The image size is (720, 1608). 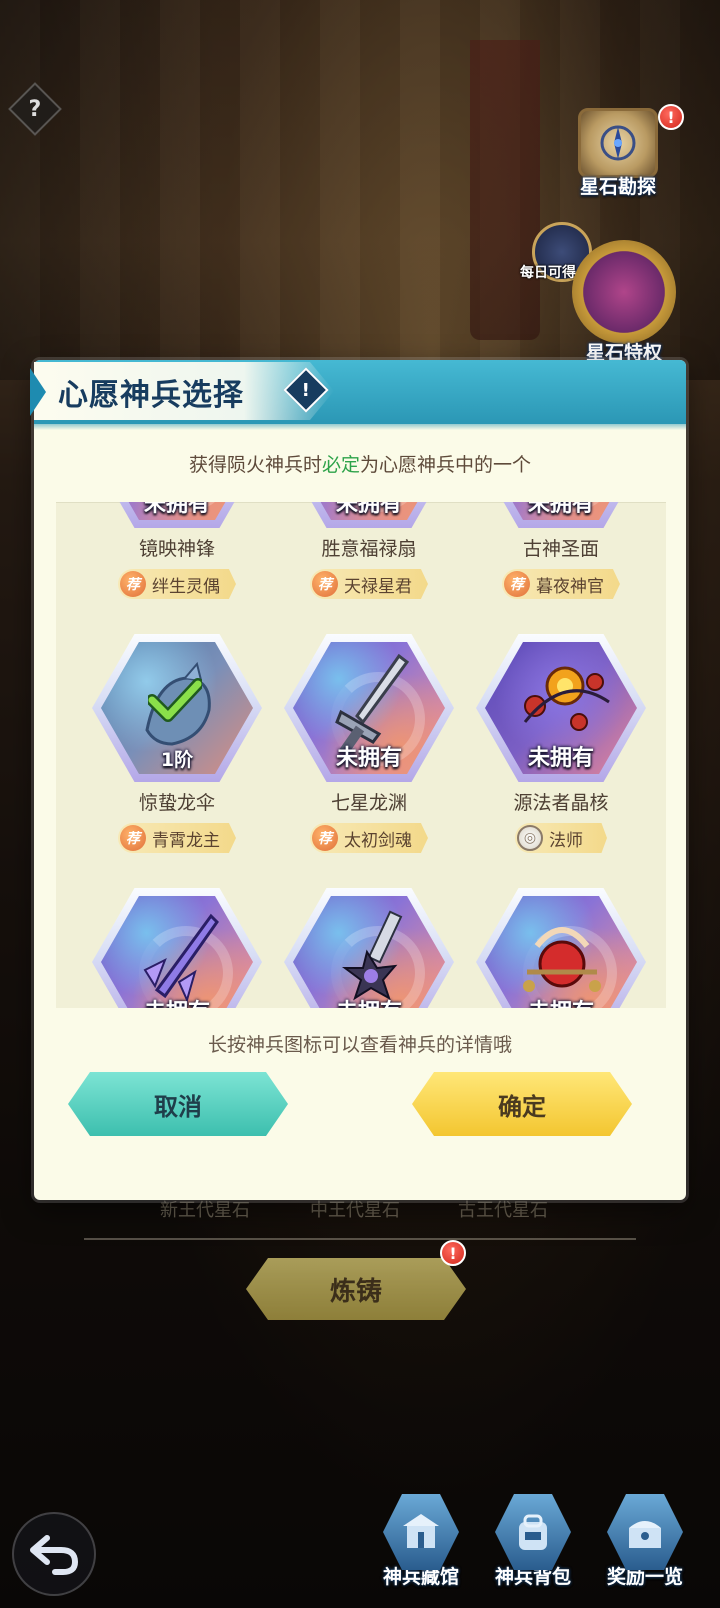 What do you see at coordinates (177, 760) in the screenshot?
I see `tier-level: 1阶` at bounding box center [177, 760].